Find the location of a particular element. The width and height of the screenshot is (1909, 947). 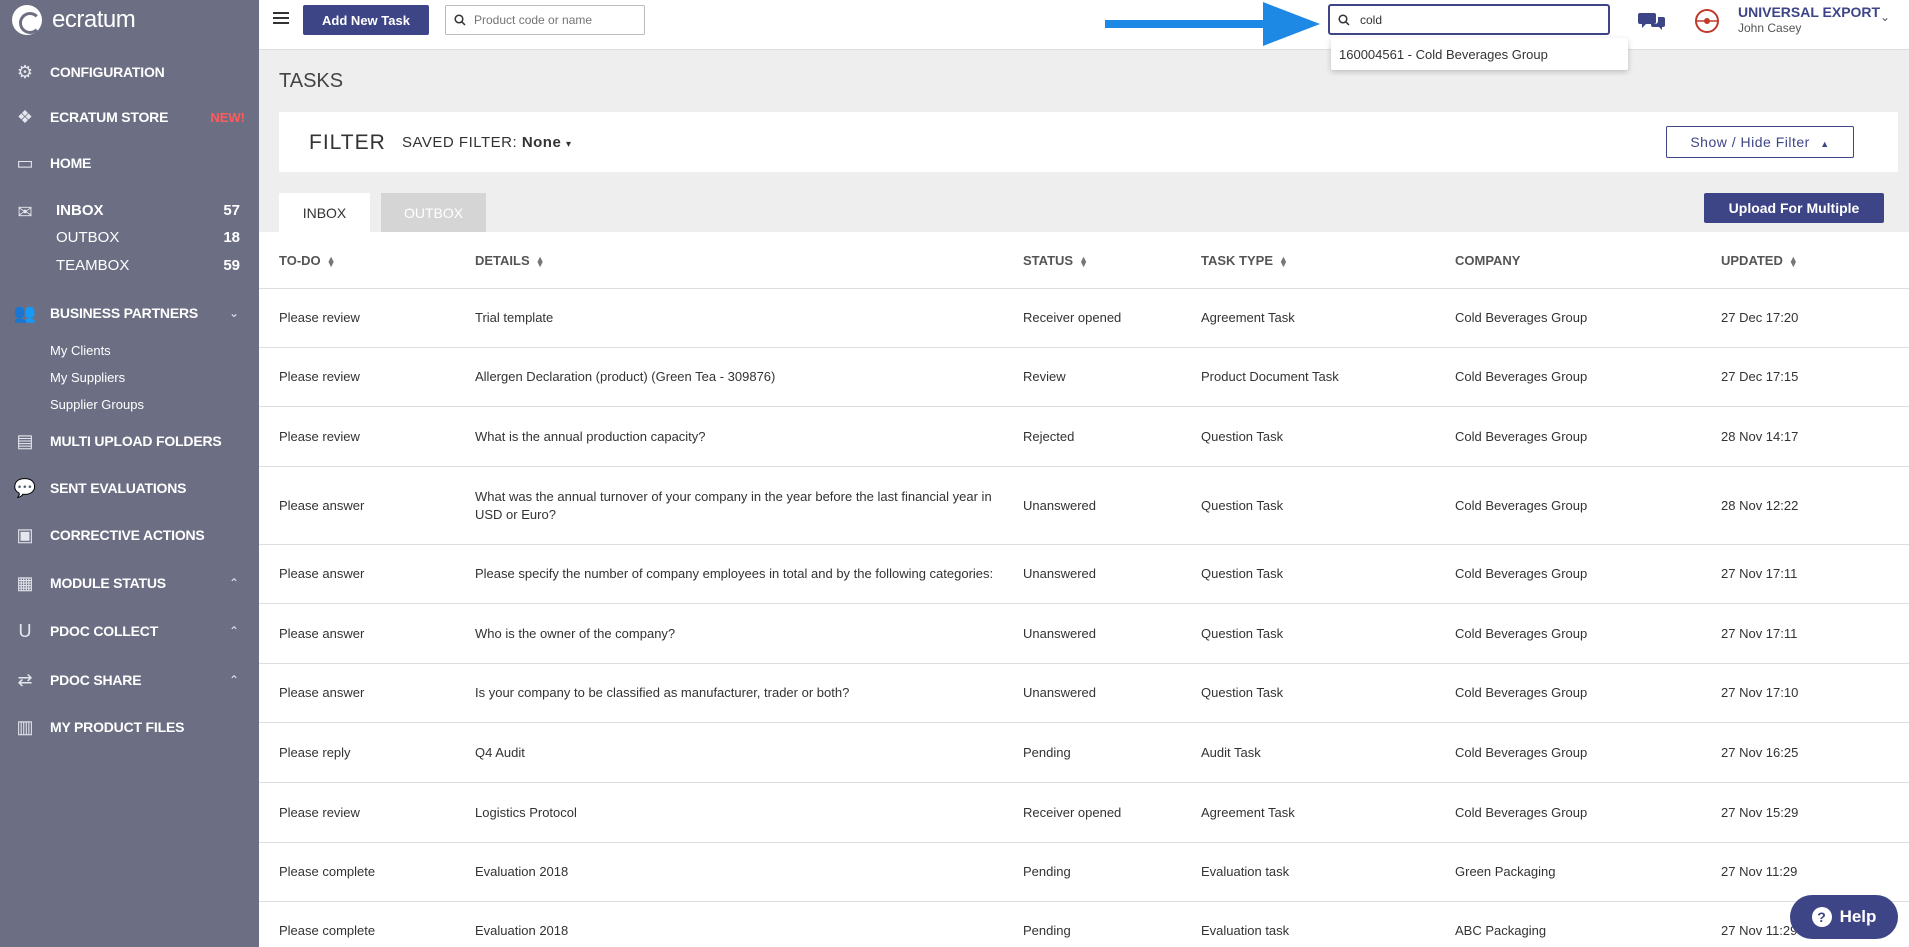

question-icon: ? is located at coordinates (1821, 917).